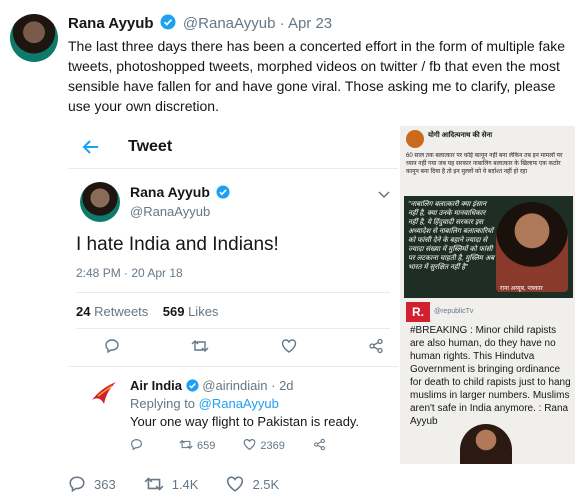 The width and height of the screenshot is (582, 500). Describe the element at coordinates (244, 348) in the screenshot. I see `card-action-bar` at that location.